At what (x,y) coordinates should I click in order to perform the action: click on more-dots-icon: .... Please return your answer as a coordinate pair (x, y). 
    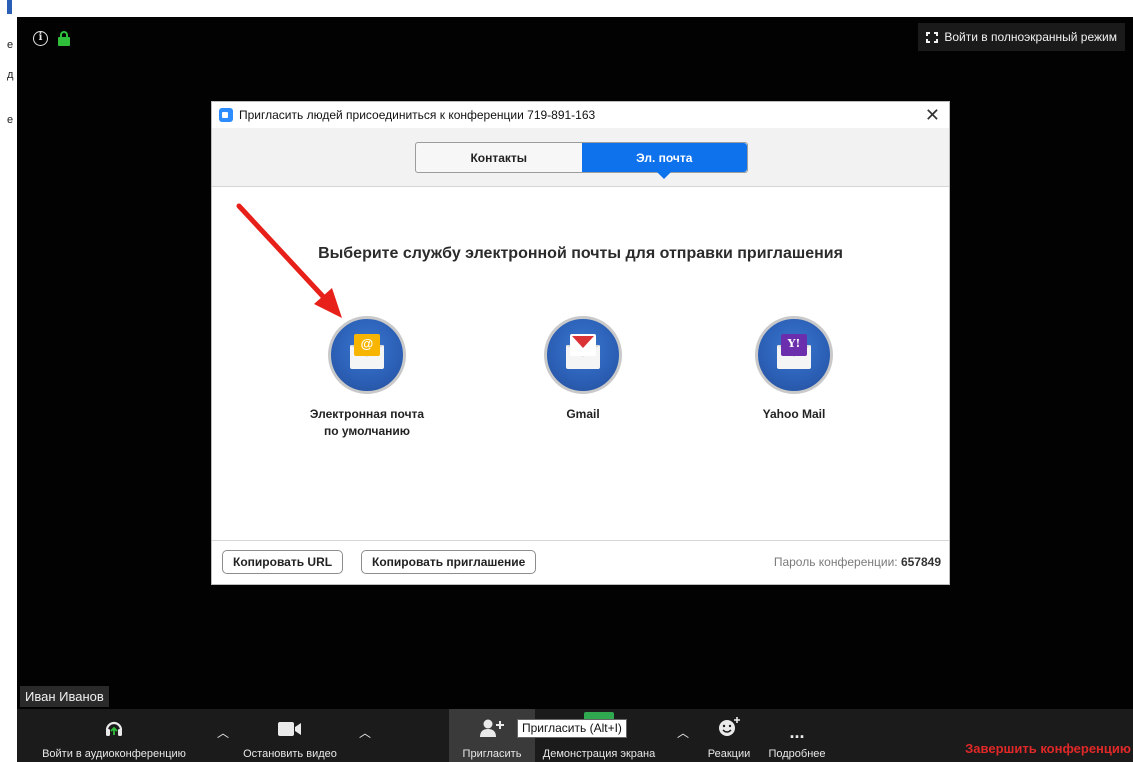
    Looking at the image, I should click on (797, 732).